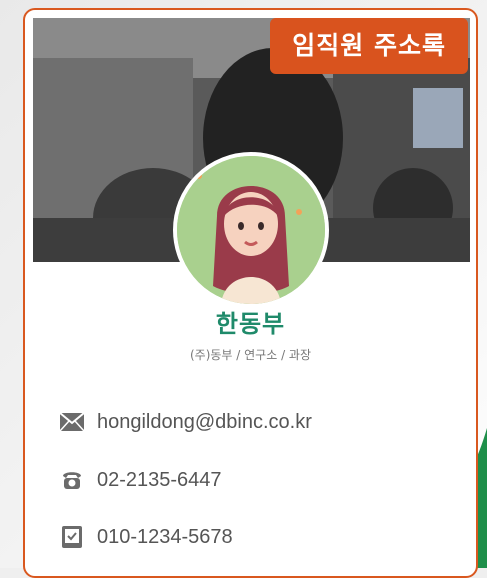  I want to click on mobile-text: 010-1234-5678, so click(165, 537).